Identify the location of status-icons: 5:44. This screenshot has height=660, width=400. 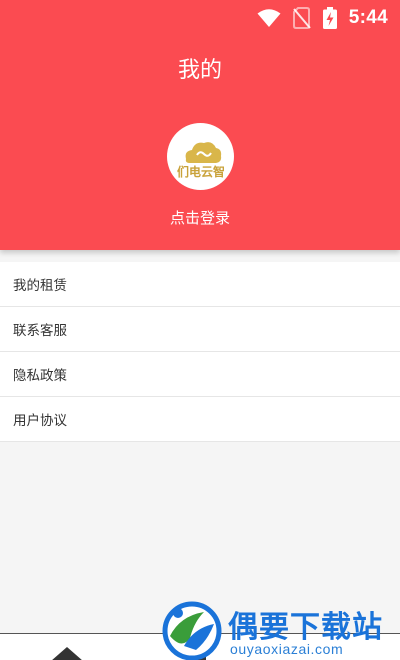
(322, 18).